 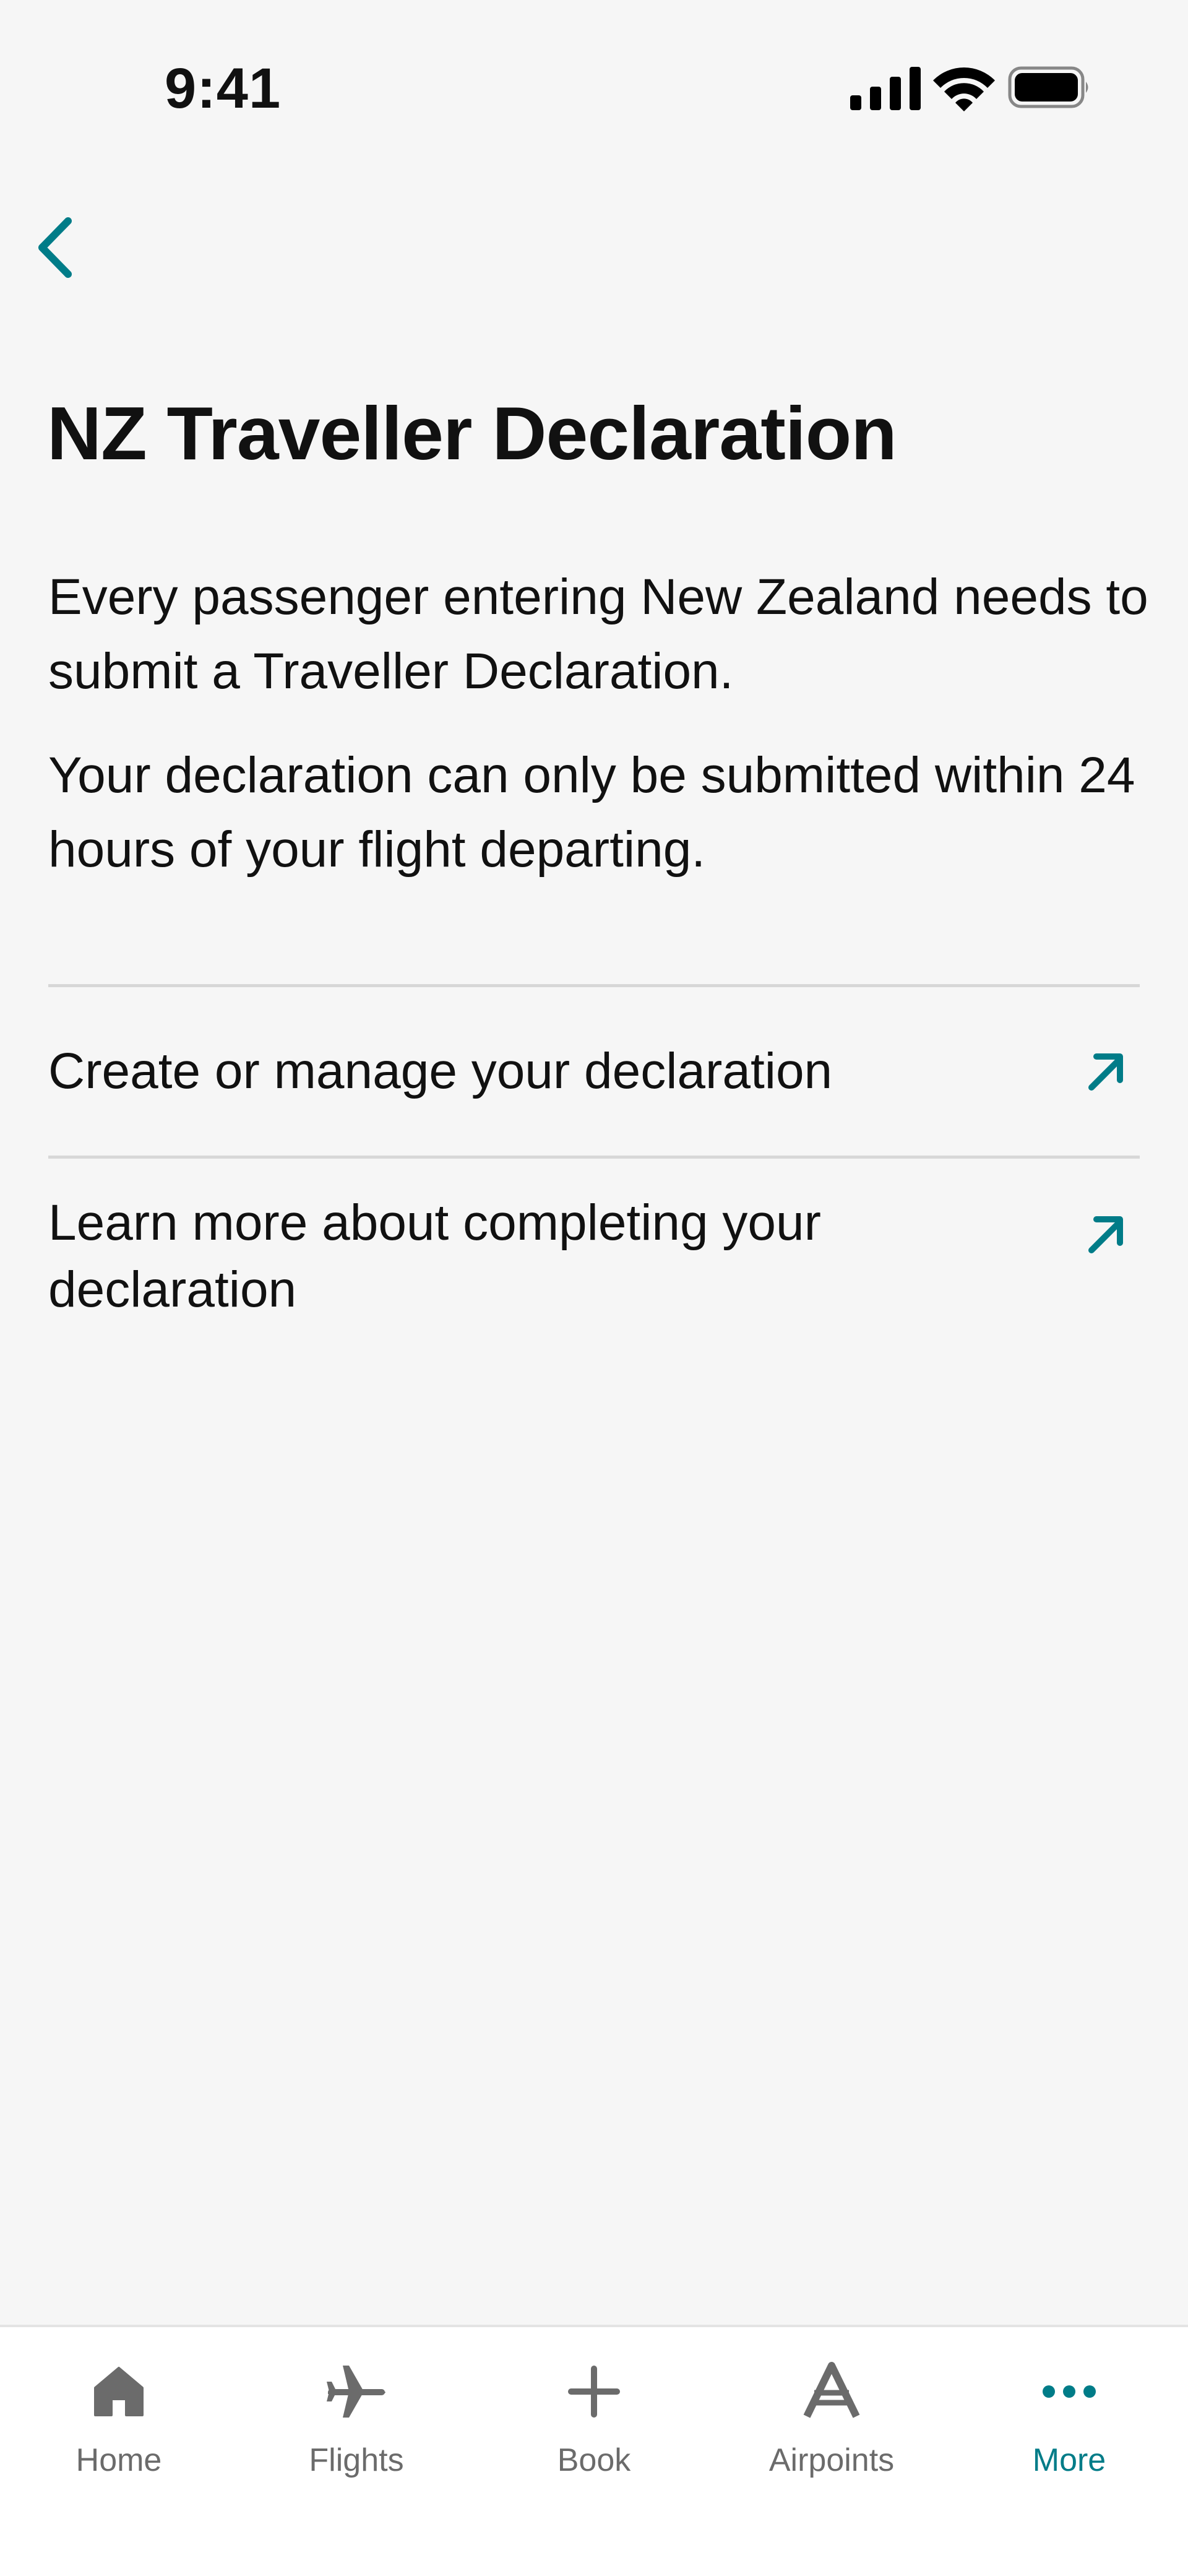 What do you see at coordinates (594, 2392) in the screenshot?
I see `plus-icon` at bounding box center [594, 2392].